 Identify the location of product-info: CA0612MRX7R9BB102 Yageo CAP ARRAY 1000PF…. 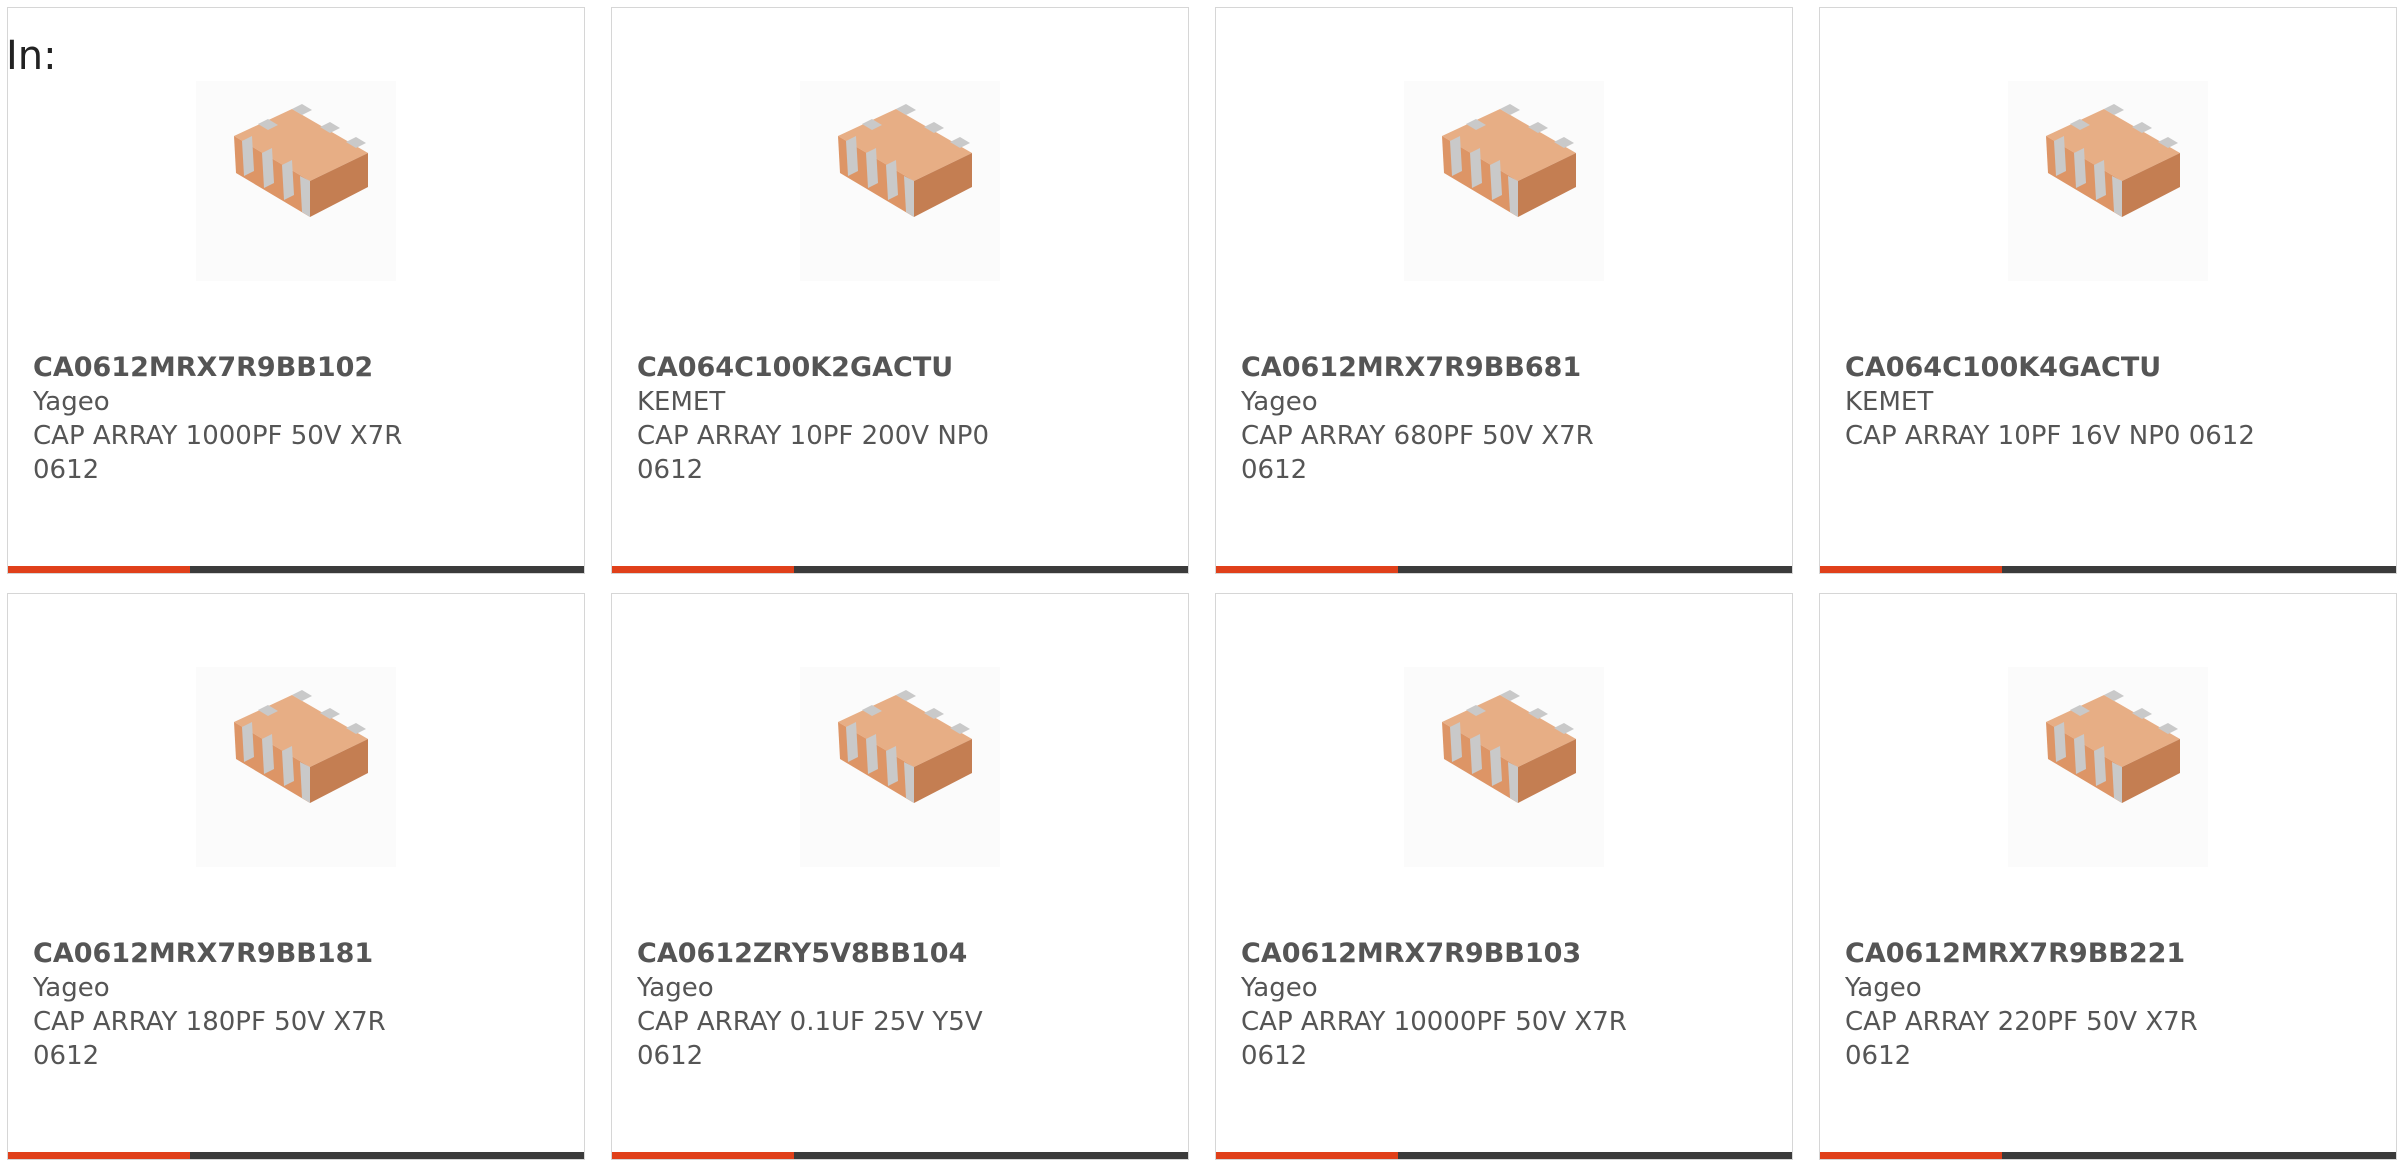
(243, 419).